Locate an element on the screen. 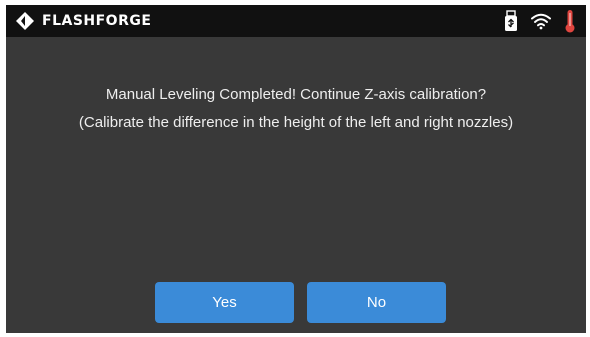  thermometer-icon is located at coordinates (570, 21).